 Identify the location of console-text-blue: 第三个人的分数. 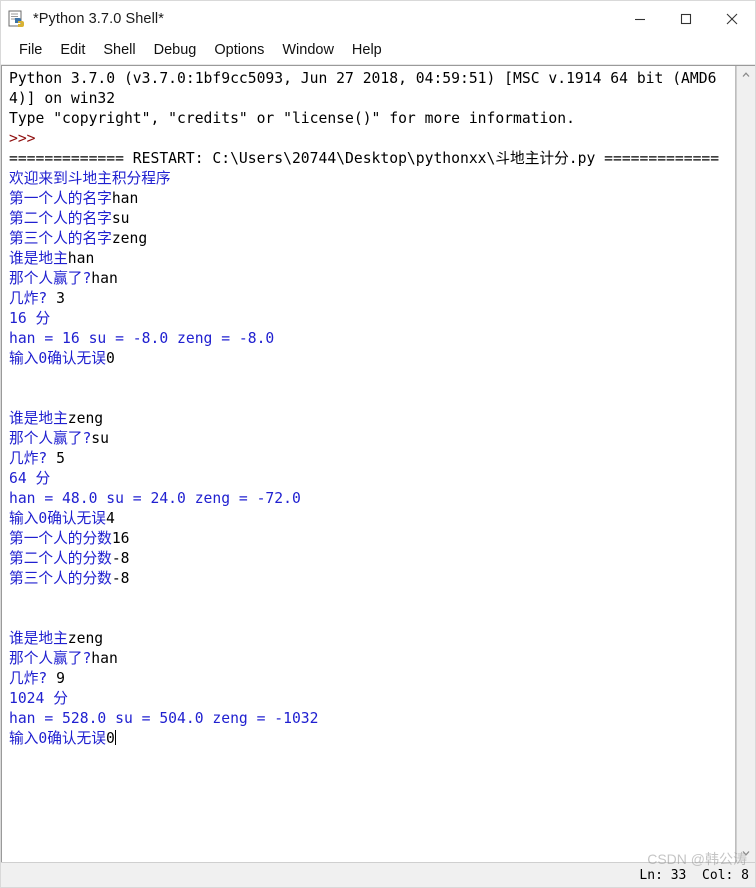
(60, 578).